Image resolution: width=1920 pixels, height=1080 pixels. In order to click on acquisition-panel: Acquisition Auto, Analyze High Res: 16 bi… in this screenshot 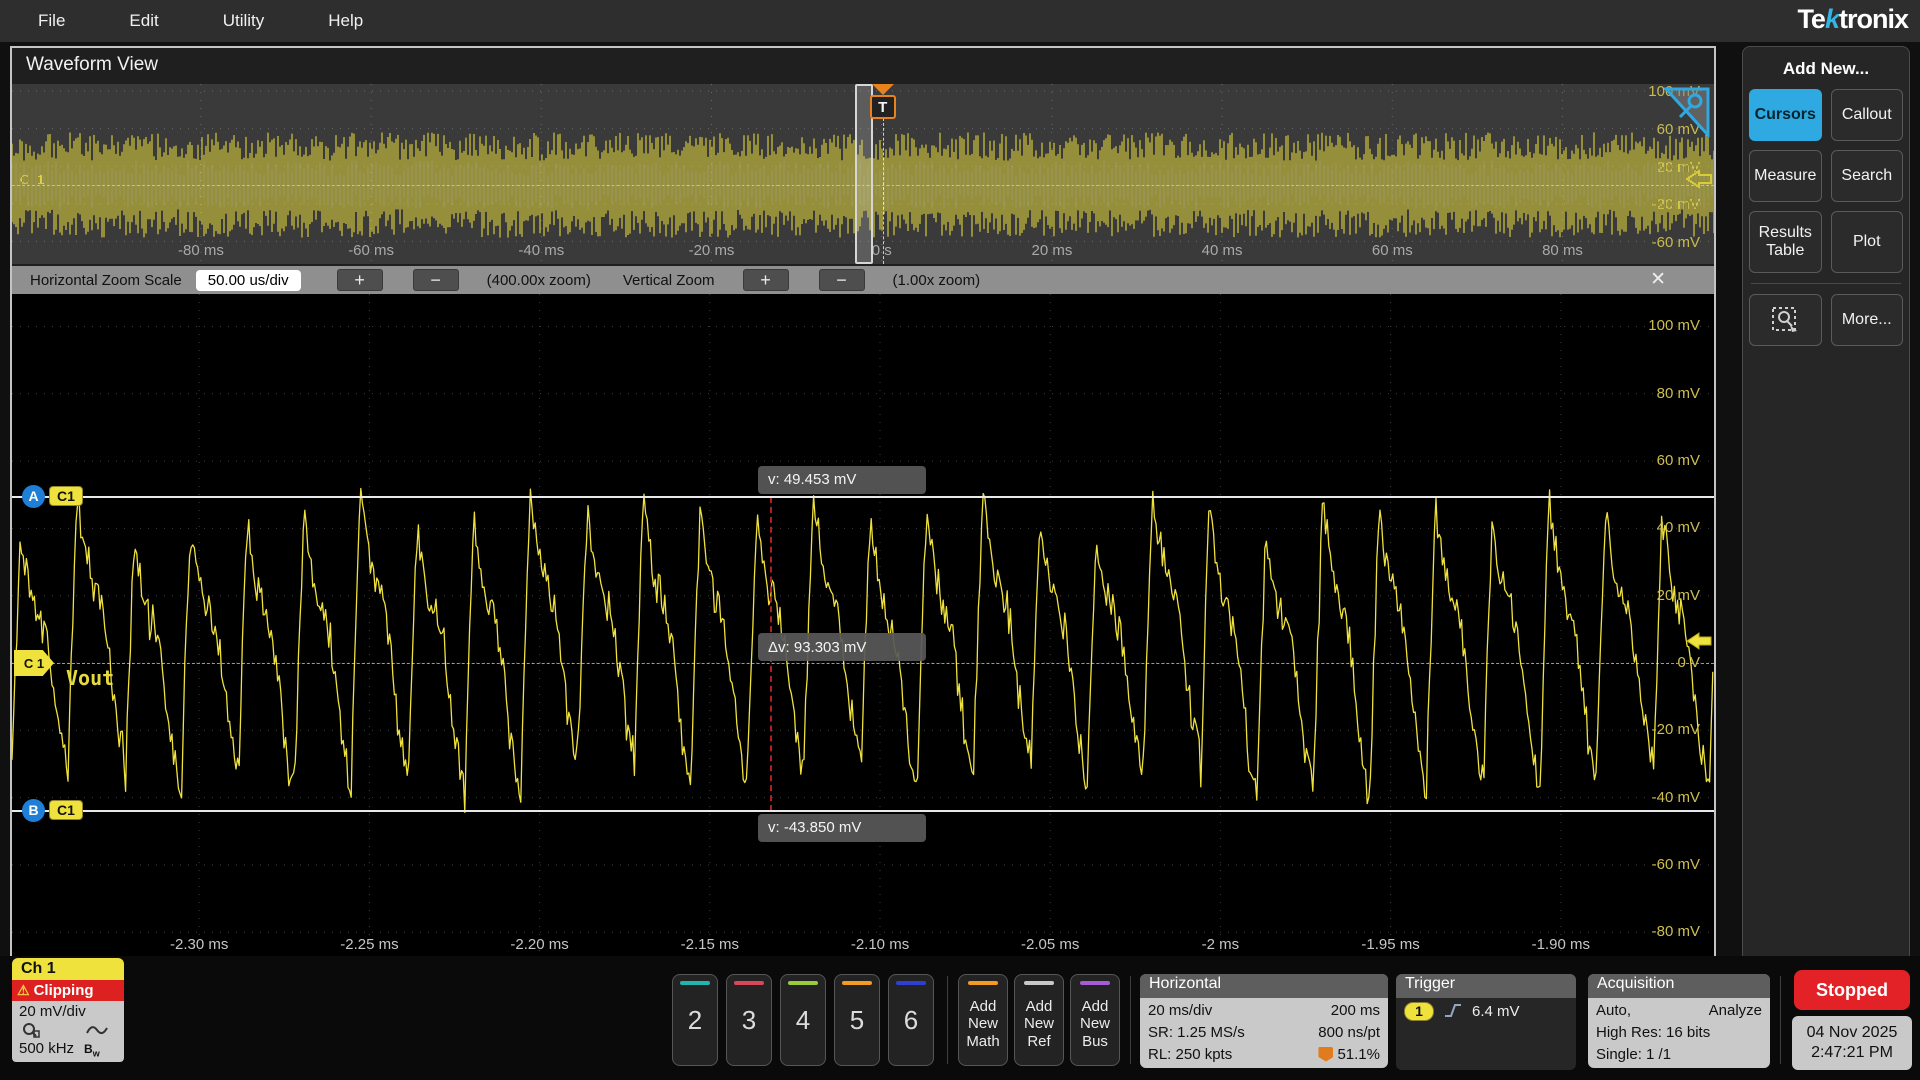, I will do `click(1679, 1021)`.